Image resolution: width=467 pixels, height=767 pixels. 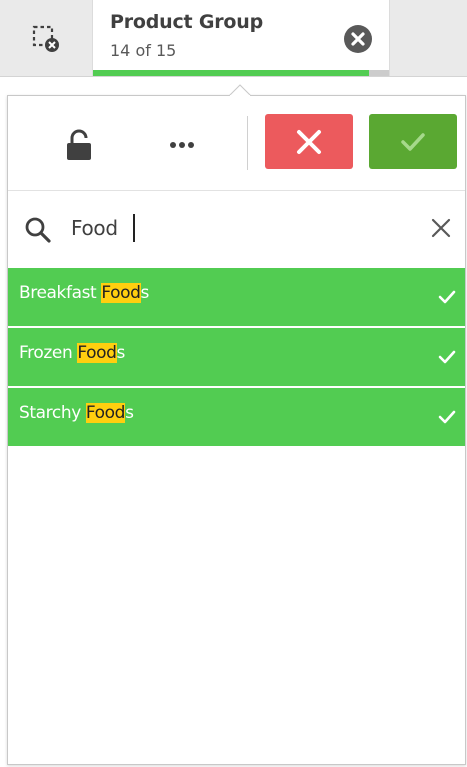 I want to click on selections-bar: Product Group 14 of 15, so click(x=233, y=38).